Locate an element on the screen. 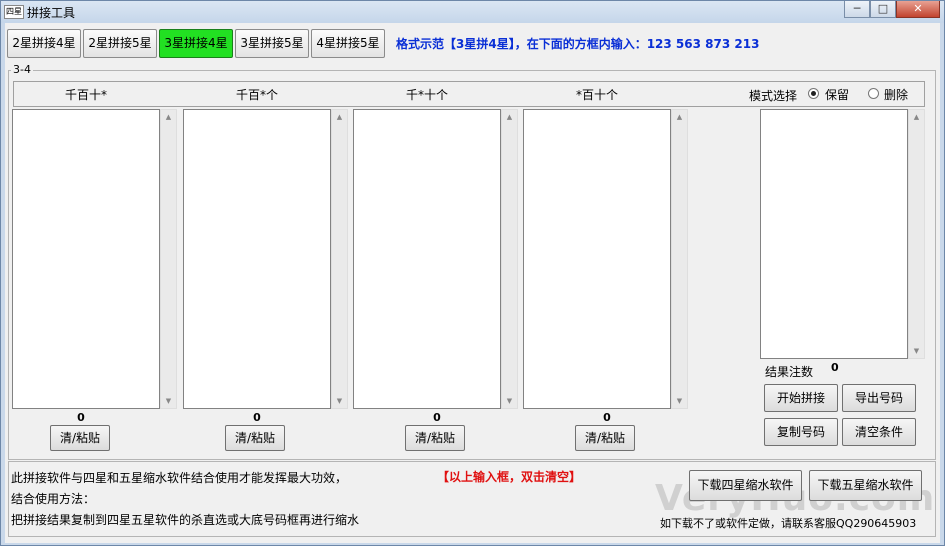  tab-4-to-5: 4星拼接5星 is located at coordinates (348, 43).